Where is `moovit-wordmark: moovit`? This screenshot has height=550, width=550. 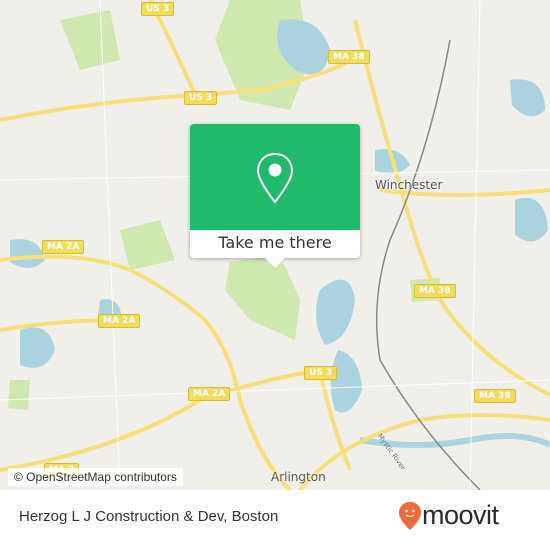
moovit-wordmark: moovit is located at coordinates (460, 515).